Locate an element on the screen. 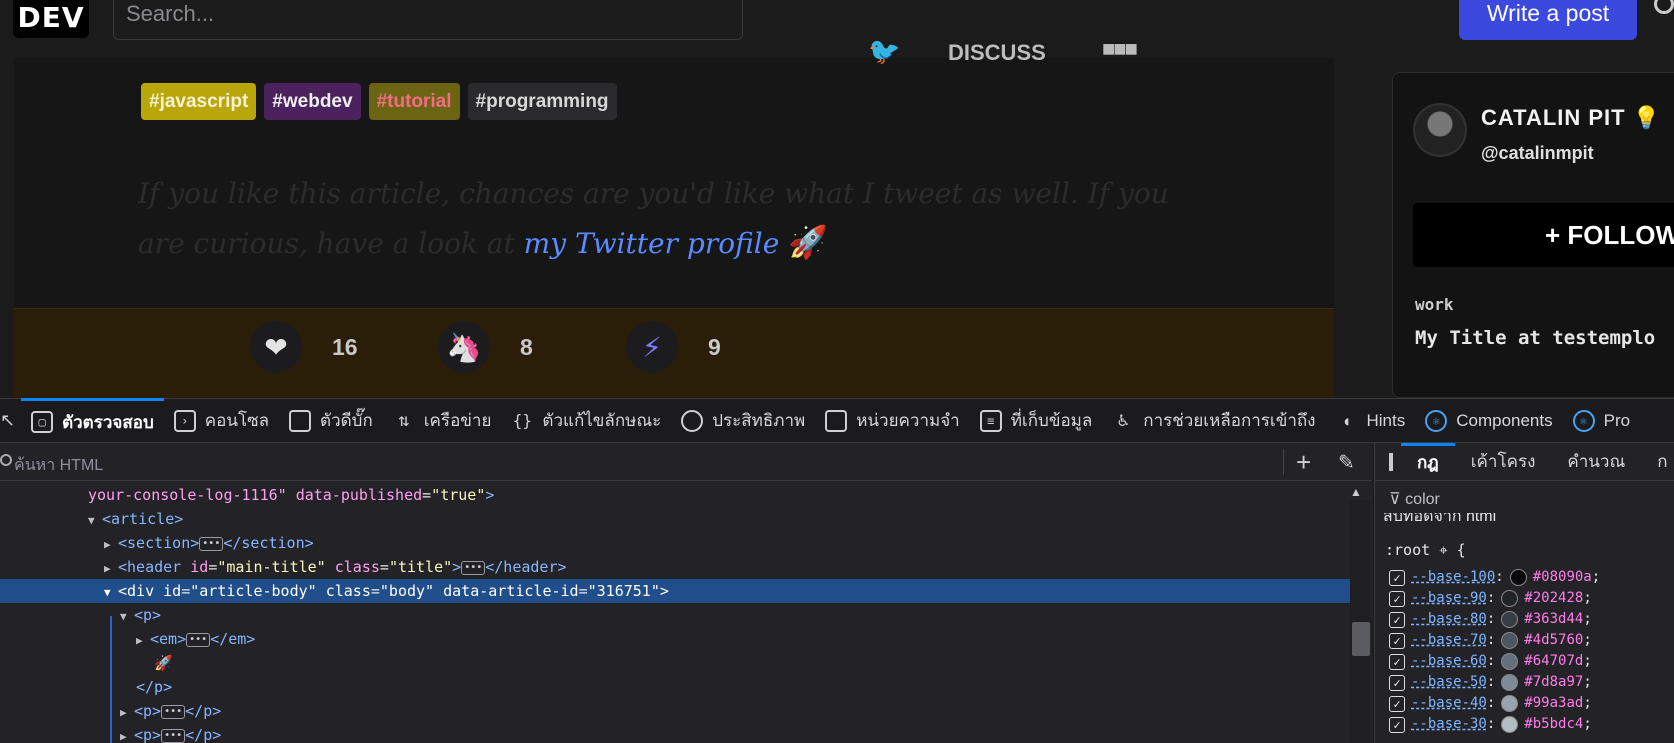  var-name: --base-60 is located at coordinates (1449, 661).